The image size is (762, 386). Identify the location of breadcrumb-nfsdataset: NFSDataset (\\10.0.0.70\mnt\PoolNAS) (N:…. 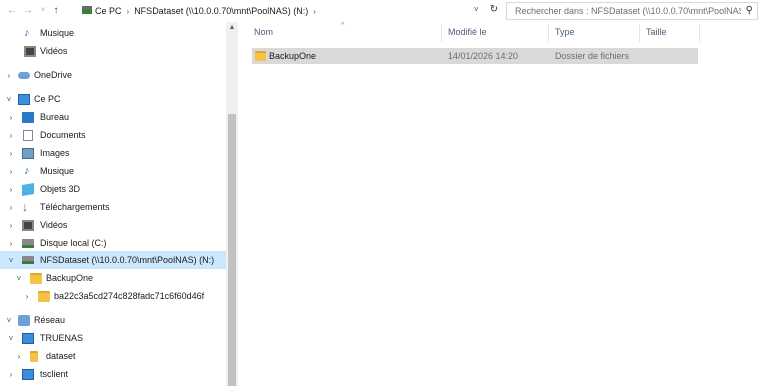
(221, 11).